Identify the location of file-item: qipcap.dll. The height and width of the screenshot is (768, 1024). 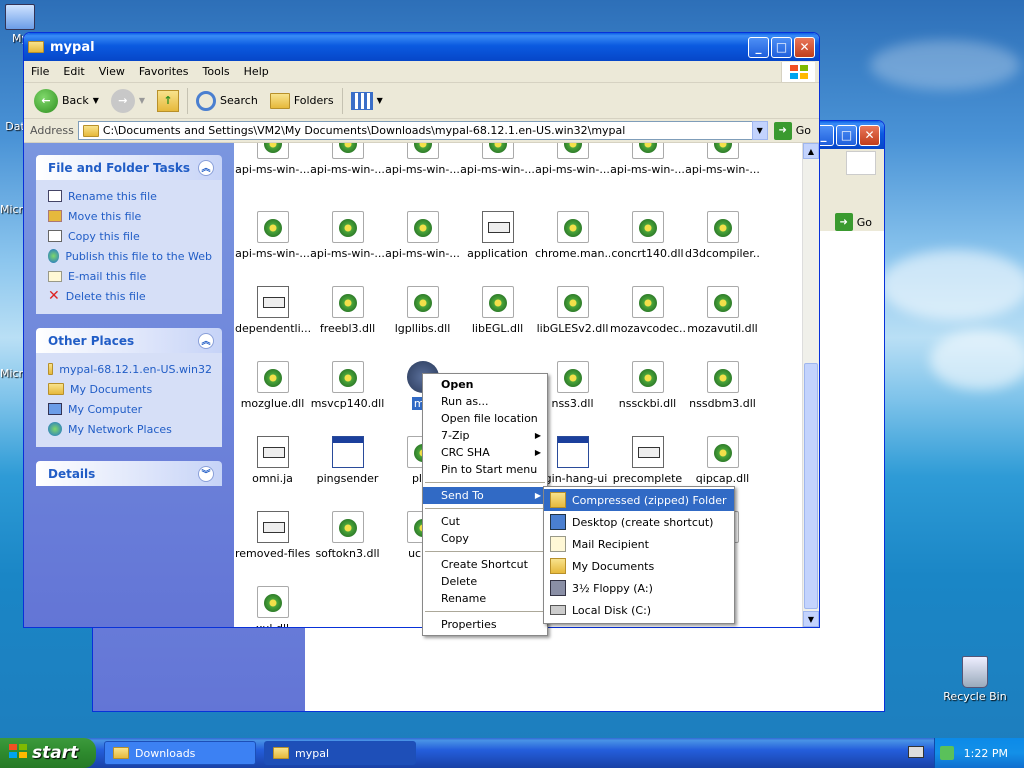
(722, 460).